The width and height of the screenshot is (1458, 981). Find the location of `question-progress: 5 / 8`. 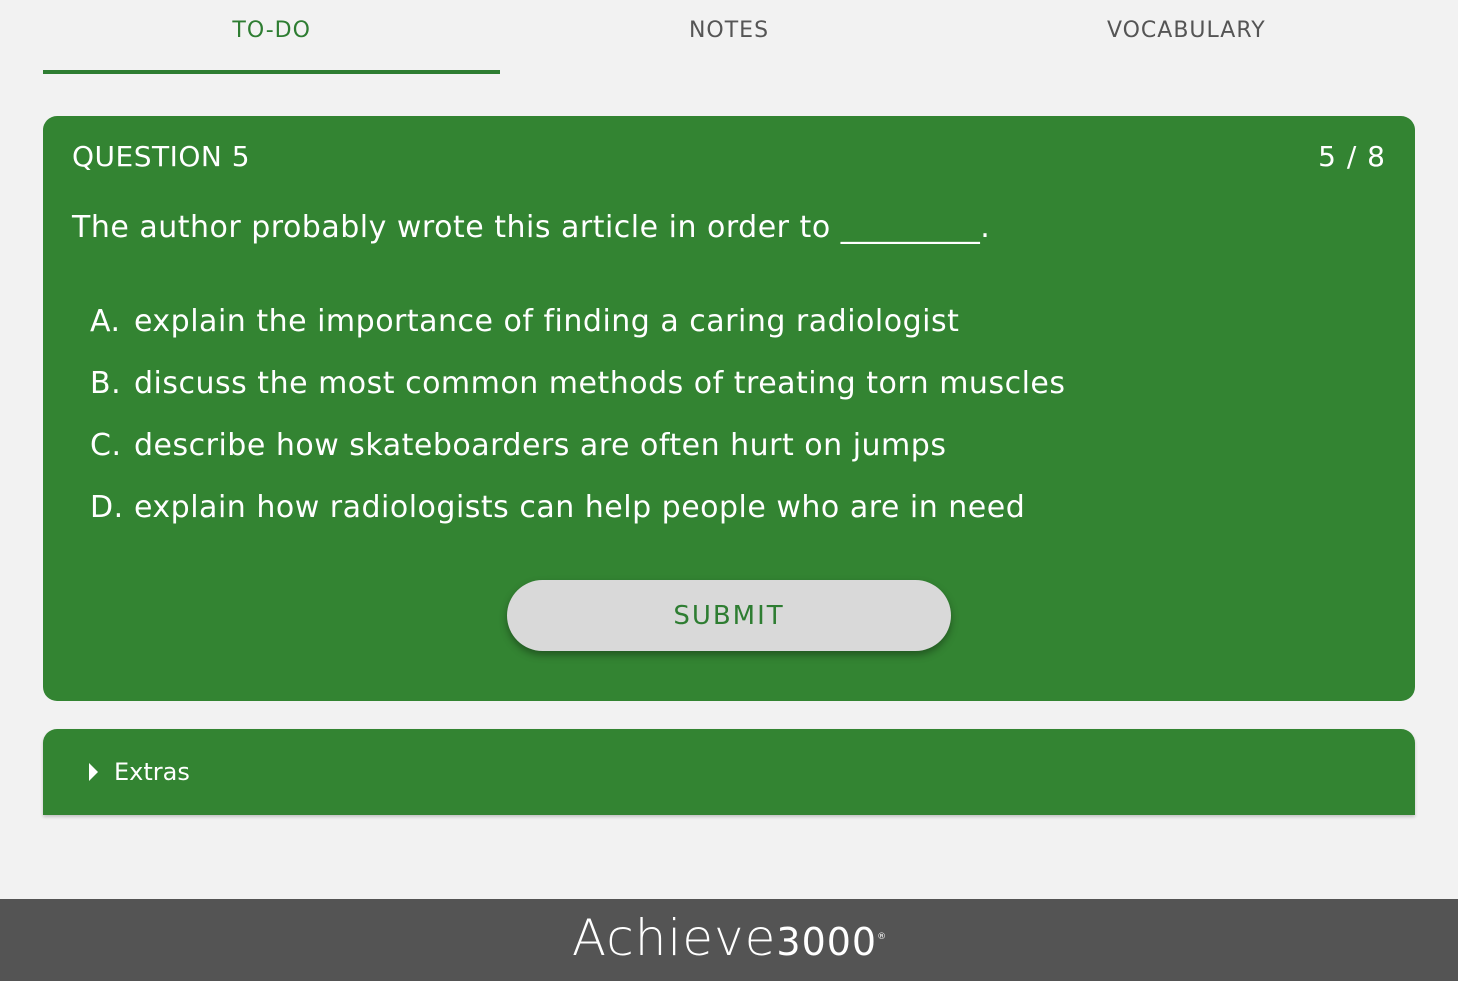

question-progress: 5 / 8 is located at coordinates (1352, 156).